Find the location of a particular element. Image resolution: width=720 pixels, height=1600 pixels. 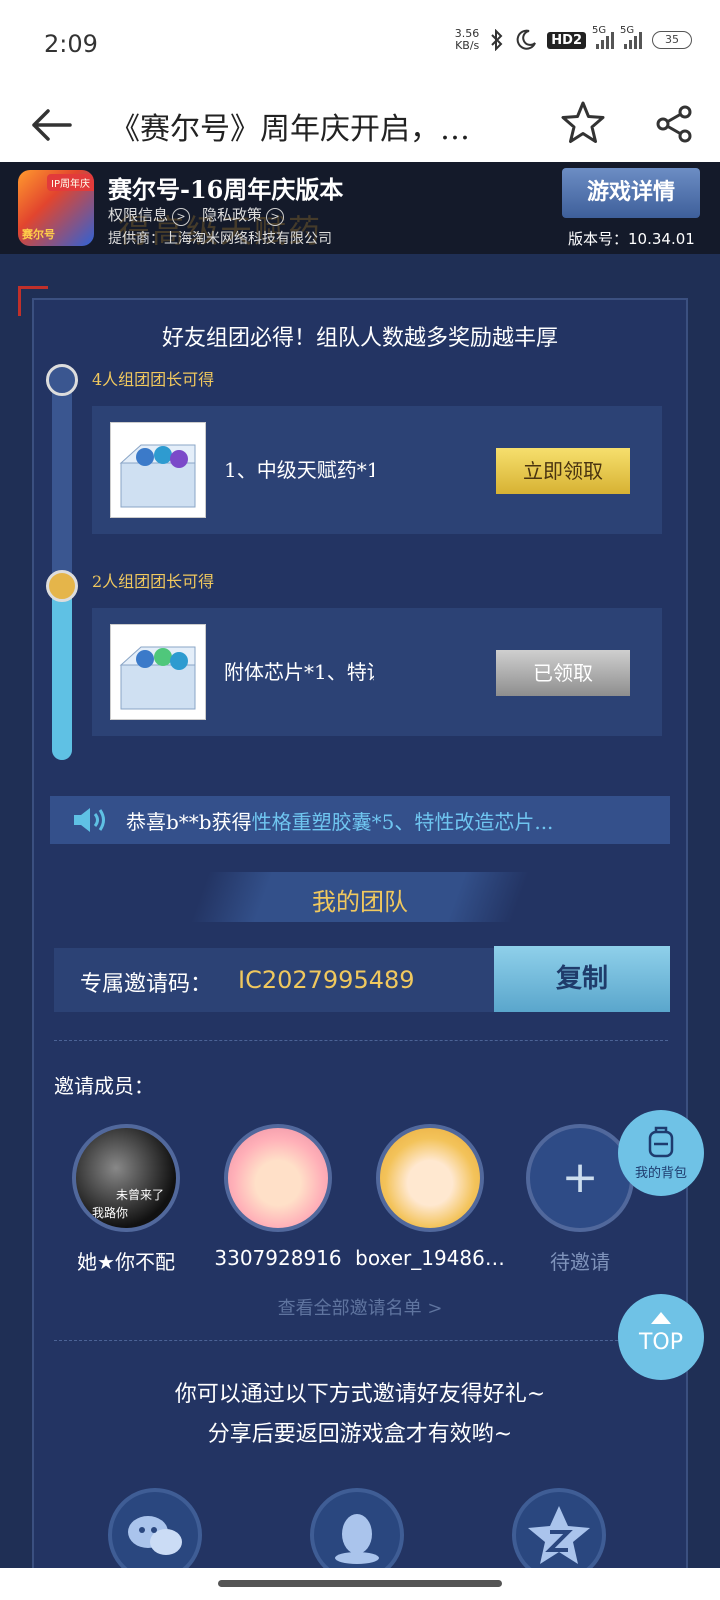

home-indicator is located at coordinates (360, 1583).